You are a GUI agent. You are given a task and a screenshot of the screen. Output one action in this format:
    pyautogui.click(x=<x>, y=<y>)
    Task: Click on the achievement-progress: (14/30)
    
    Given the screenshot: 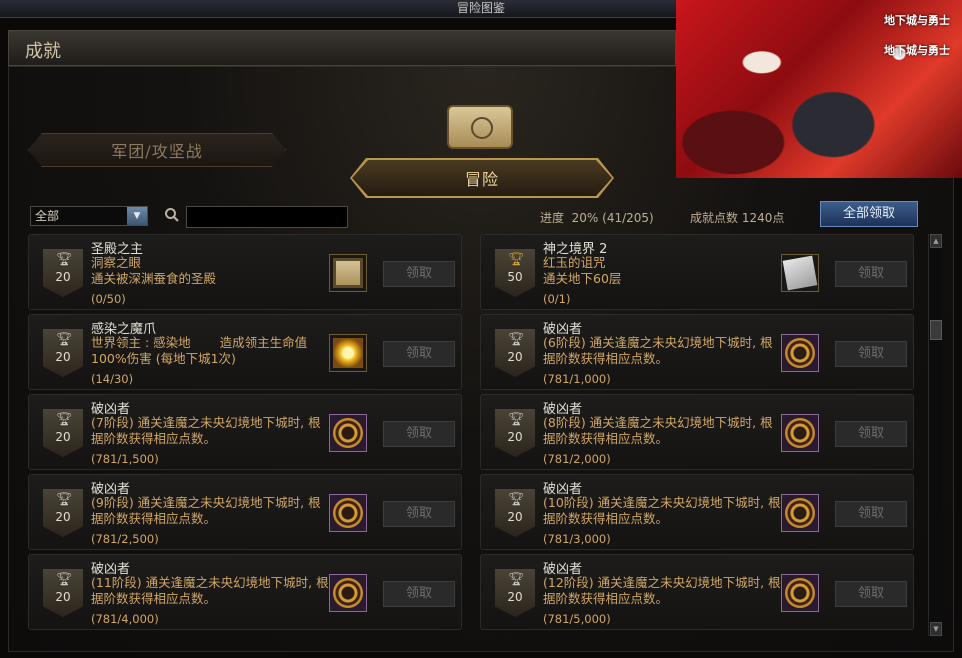 What is the action you would take?
    pyautogui.click(x=112, y=379)
    